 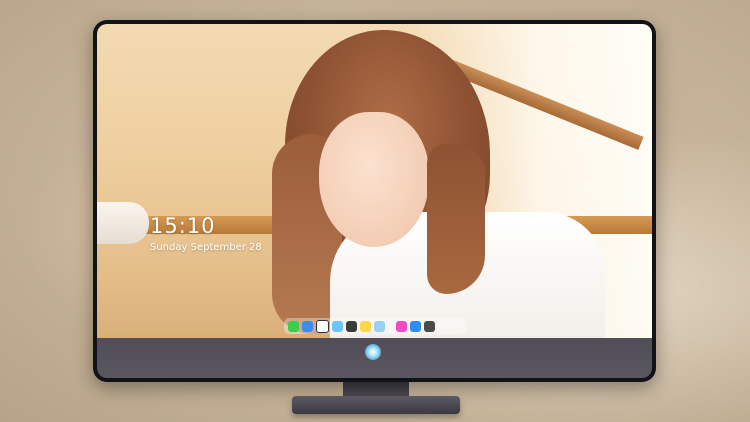 What do you see at coordinates (376, 405) in the screenshot?
I see `monitor-stand-base` at bounding box center [376, 405].